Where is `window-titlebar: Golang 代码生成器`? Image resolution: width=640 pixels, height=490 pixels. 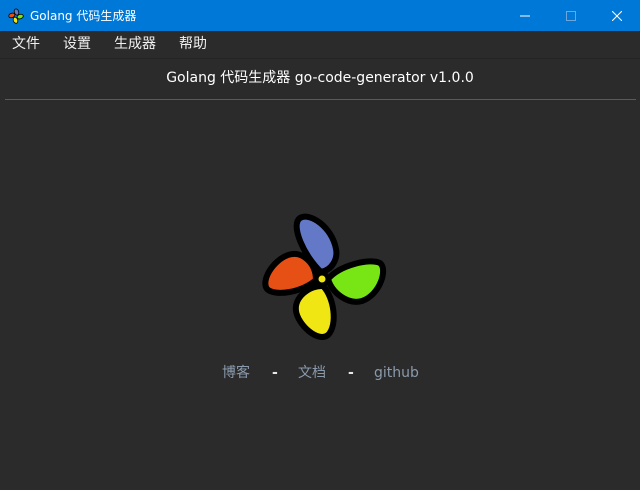 window-titlebar: Golang 代码生成器 is located at coordinates (320, 15).